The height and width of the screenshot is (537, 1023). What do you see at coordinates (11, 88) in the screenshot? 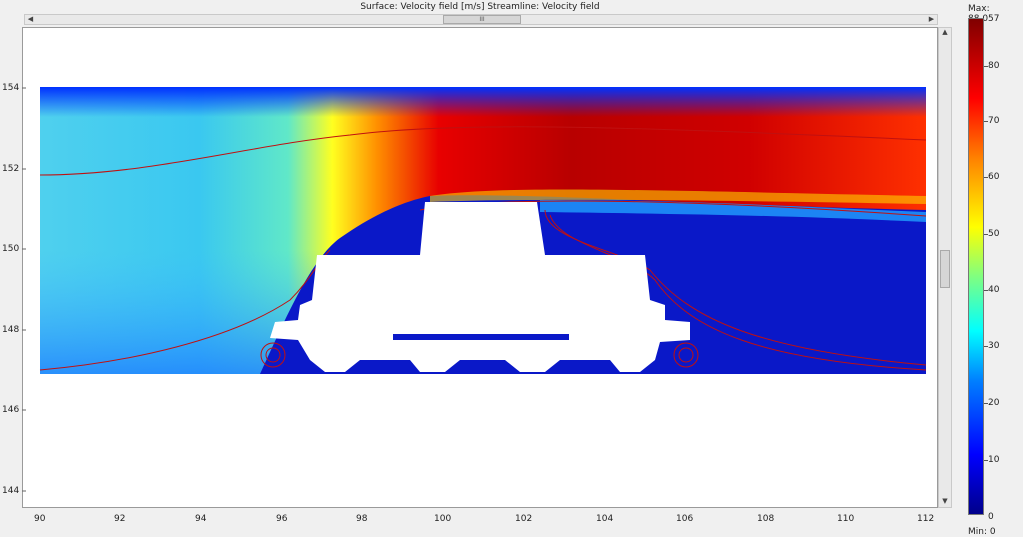
I see `y-tick: 154` at bounding box center [11, 88].